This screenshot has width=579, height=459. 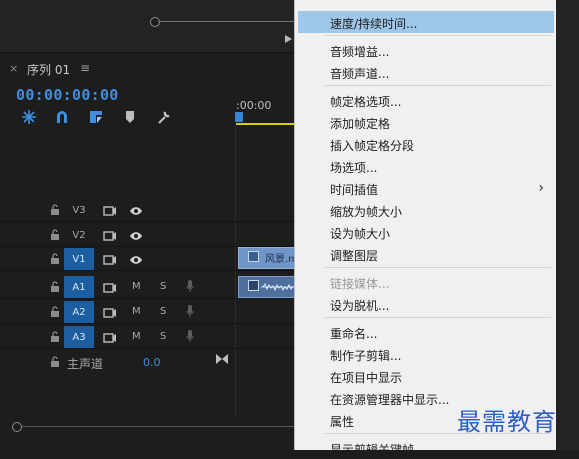 What do you see at coordinates (155, 22) in the screenshot?
I see `zoom-scroll-handle` at bounding box center [155, 22].